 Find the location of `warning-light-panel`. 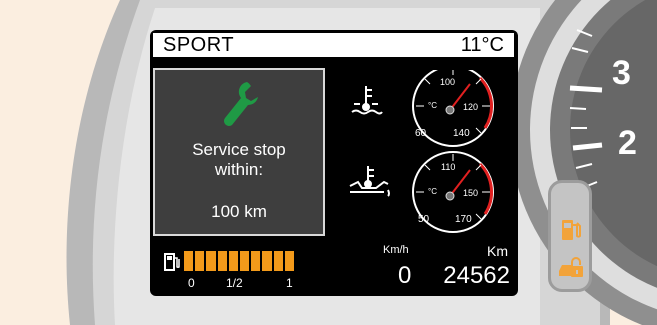

warning-light-panel is located at coordinates (570, 236).